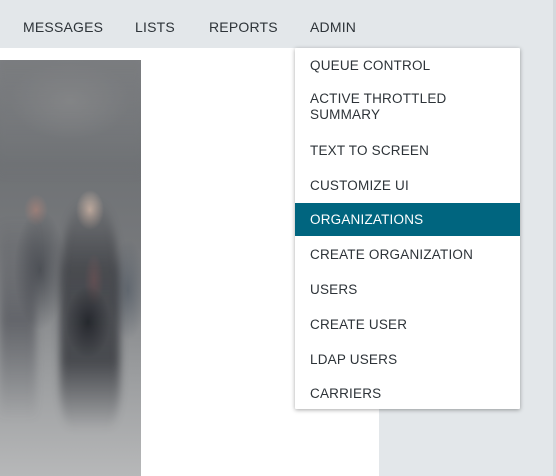  Describe the element at coordinates (189, 24) in the screenshot. I see `top-navbar: MESSAGES LISTS REPORTS ADMIN` at that location.